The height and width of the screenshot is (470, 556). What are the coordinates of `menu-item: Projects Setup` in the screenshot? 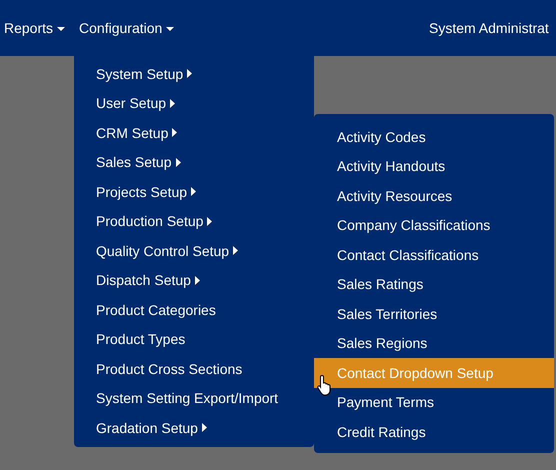 It's located at (194, 191).